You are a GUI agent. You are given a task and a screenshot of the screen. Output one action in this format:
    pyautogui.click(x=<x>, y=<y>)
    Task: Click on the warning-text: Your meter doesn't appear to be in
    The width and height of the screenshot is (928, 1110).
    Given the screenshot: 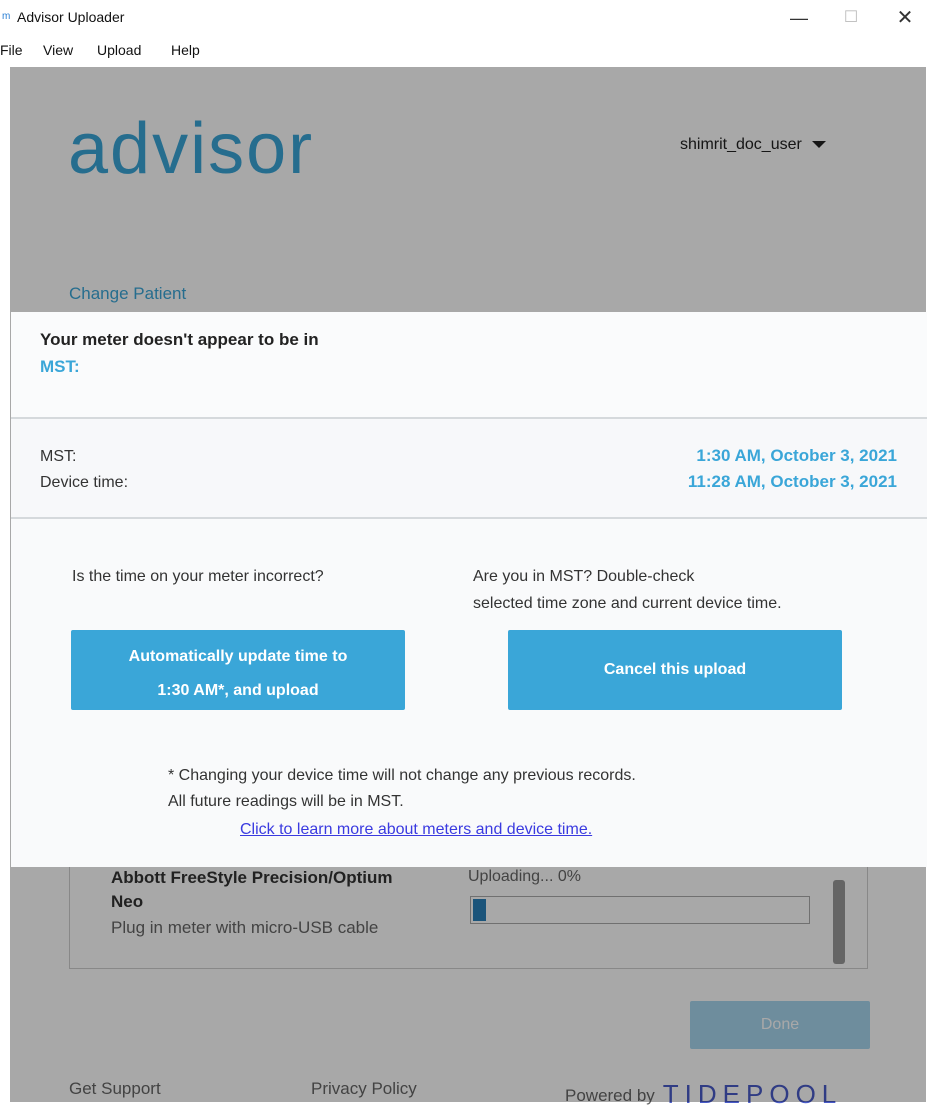 What is the action you would take?
    pyautogui.click(x=179, y=339)
    